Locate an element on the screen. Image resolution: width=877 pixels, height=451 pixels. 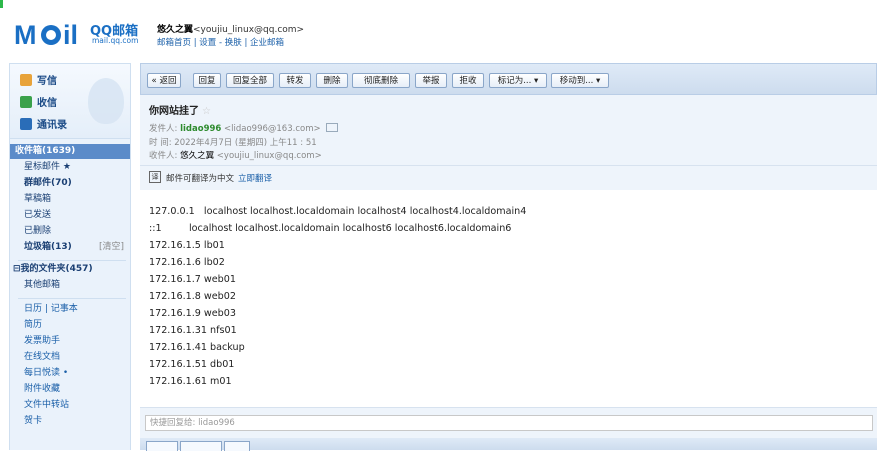
header-links: 邮箱首页 | 设置 - 换肤 | 企业邮箱 is located at coordinates (220, 42).